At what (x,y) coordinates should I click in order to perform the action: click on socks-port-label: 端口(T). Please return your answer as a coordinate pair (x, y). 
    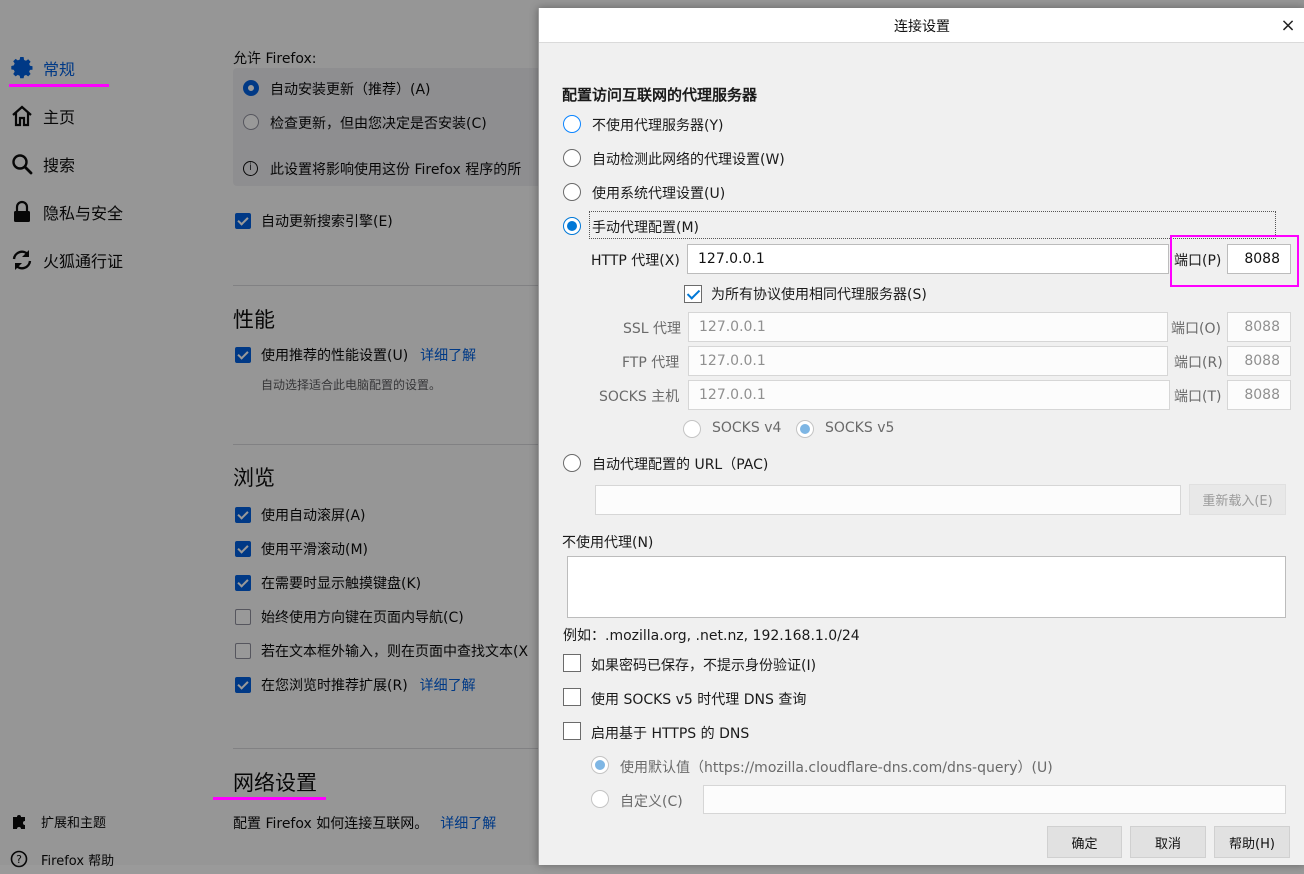
    Looking at the image, I should click on (1198, 397).